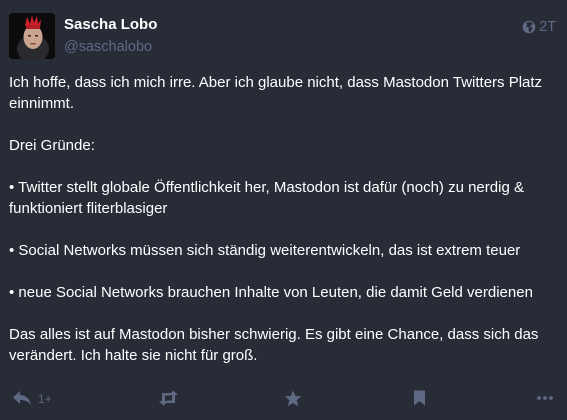 Image resolution: width=567 pixels, height=420 pixels. What do you see at coordinates (52, 145) in the screenshot?
I see `status-paragraph: Drei Gründe:` at bounding box center [52, 145].